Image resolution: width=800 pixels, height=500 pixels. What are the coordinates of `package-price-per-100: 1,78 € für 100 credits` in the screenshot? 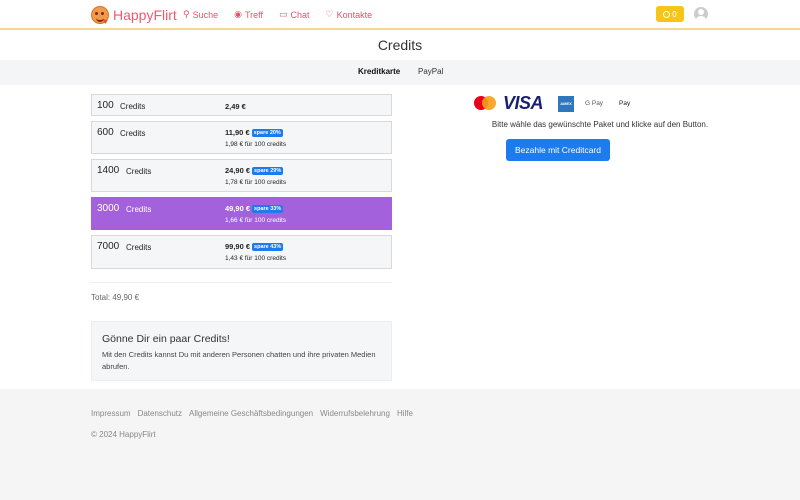 It's located at (256, 182).